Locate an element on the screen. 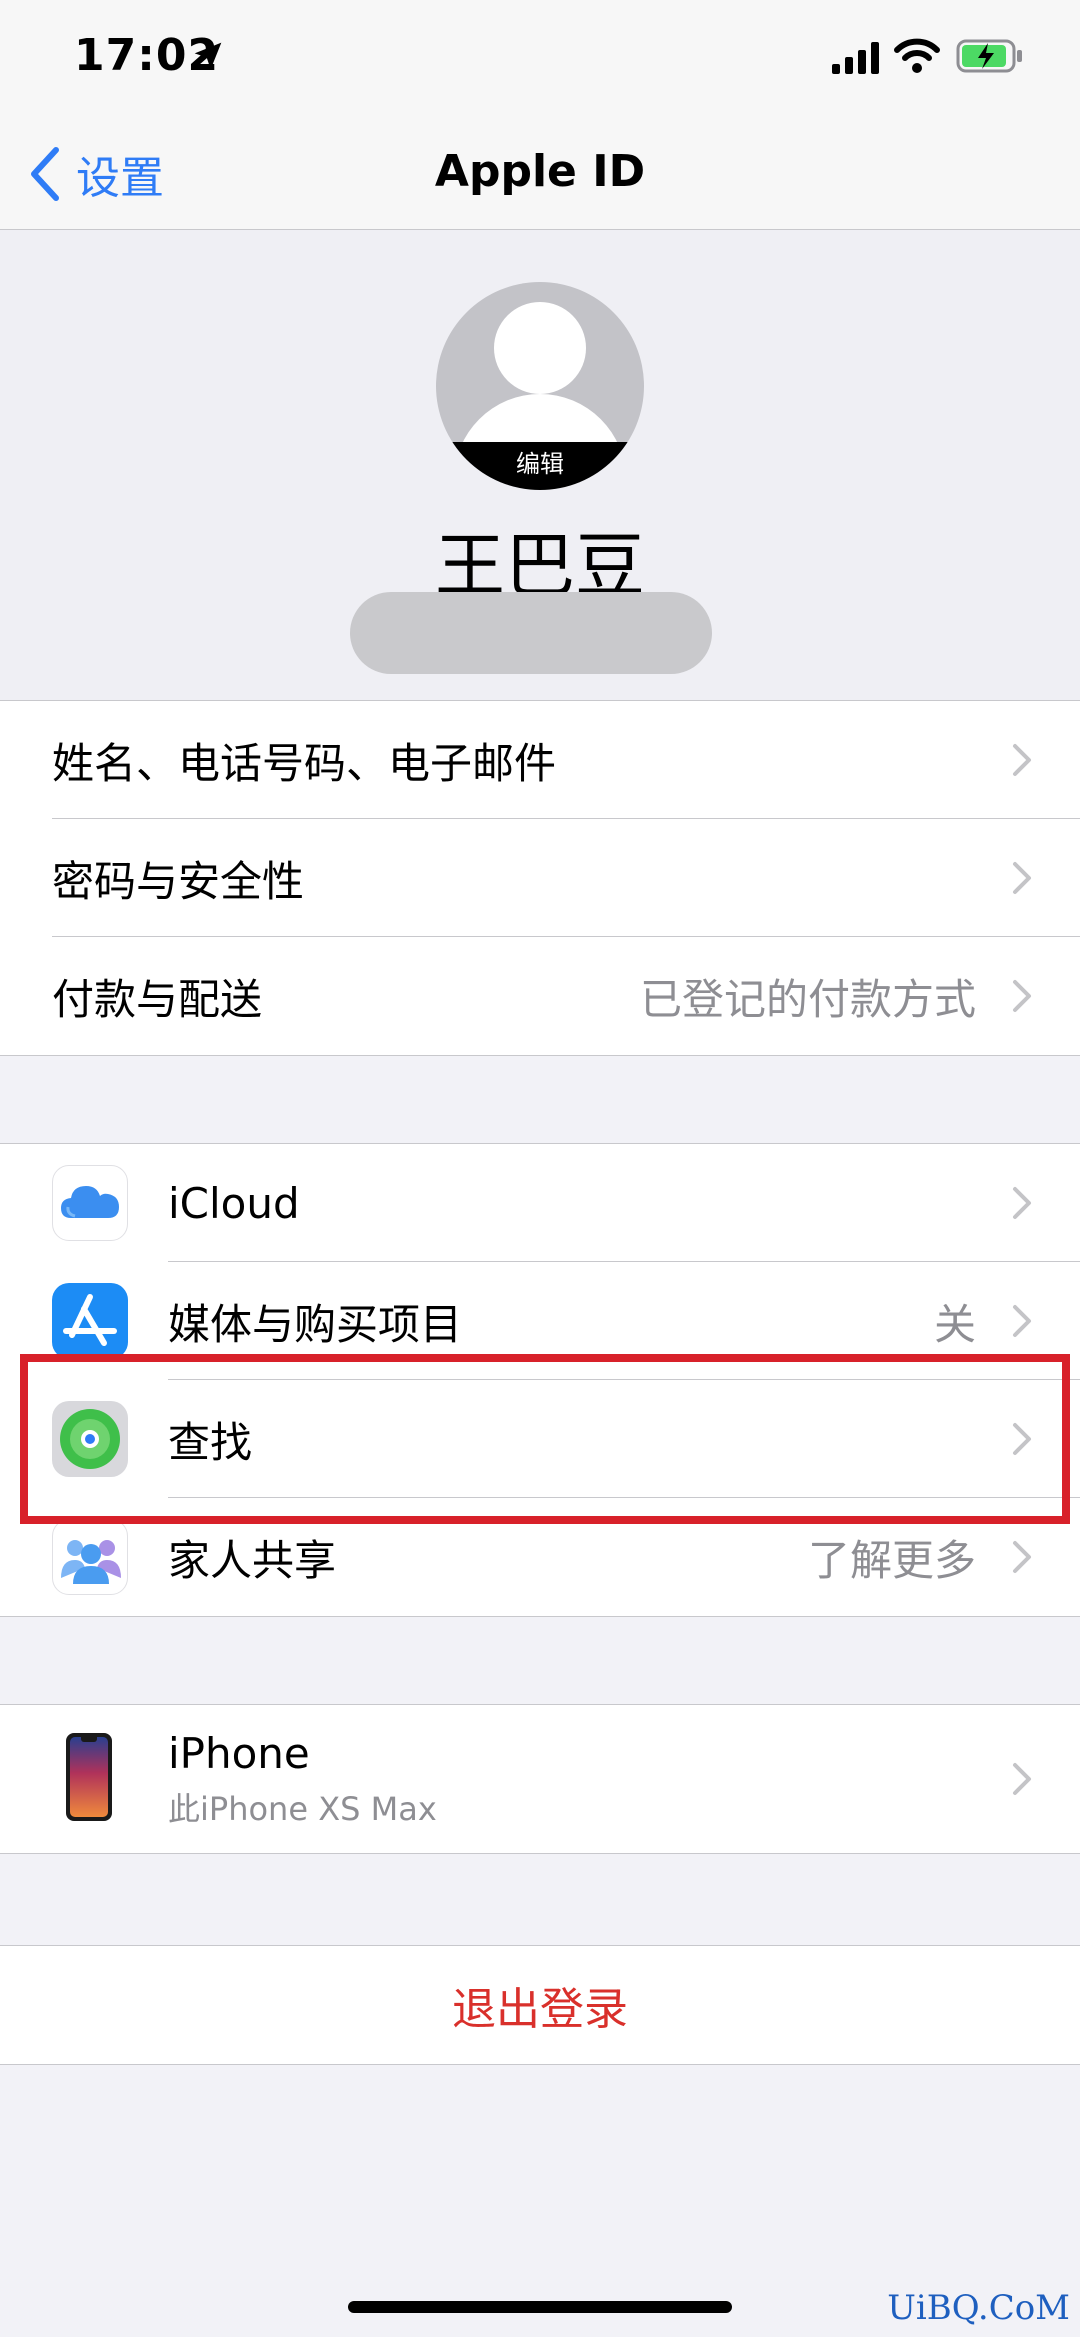 This screenshot has width=1080, height=2337. row-detail: 已登记的付款方式 is located at coordinates (807, 999).